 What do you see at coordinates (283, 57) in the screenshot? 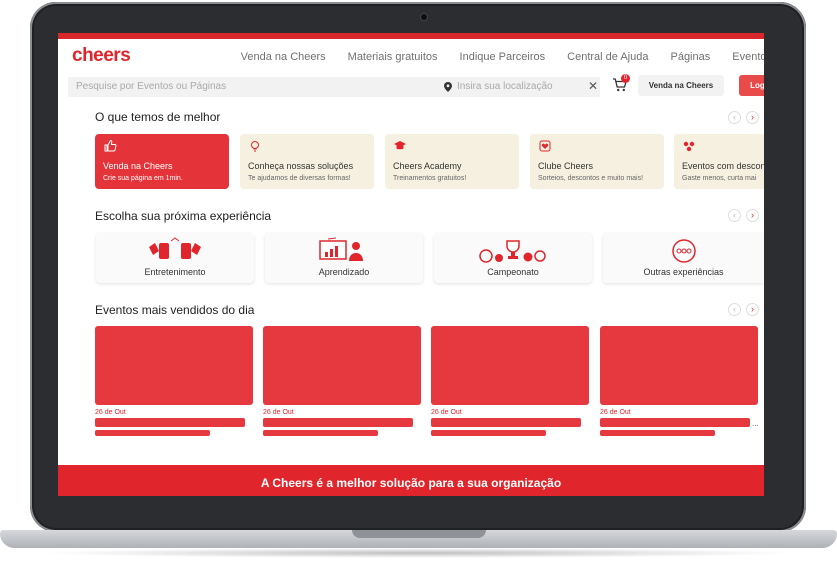
I see `nav-venda-na-cheers: Venda na Cheers` at bounding box center [283, 57].